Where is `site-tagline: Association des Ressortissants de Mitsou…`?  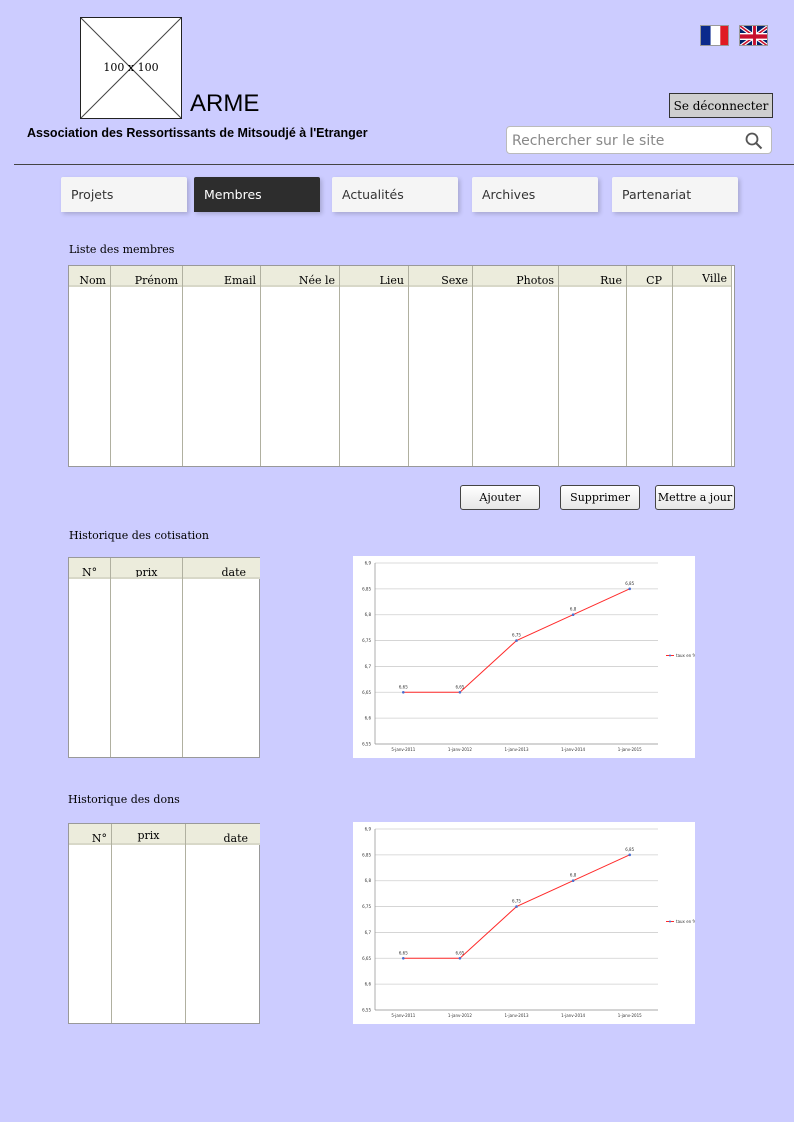 site-tagline: Association des Ressortissants de Mitsou… is located at coordinates (197, 133).